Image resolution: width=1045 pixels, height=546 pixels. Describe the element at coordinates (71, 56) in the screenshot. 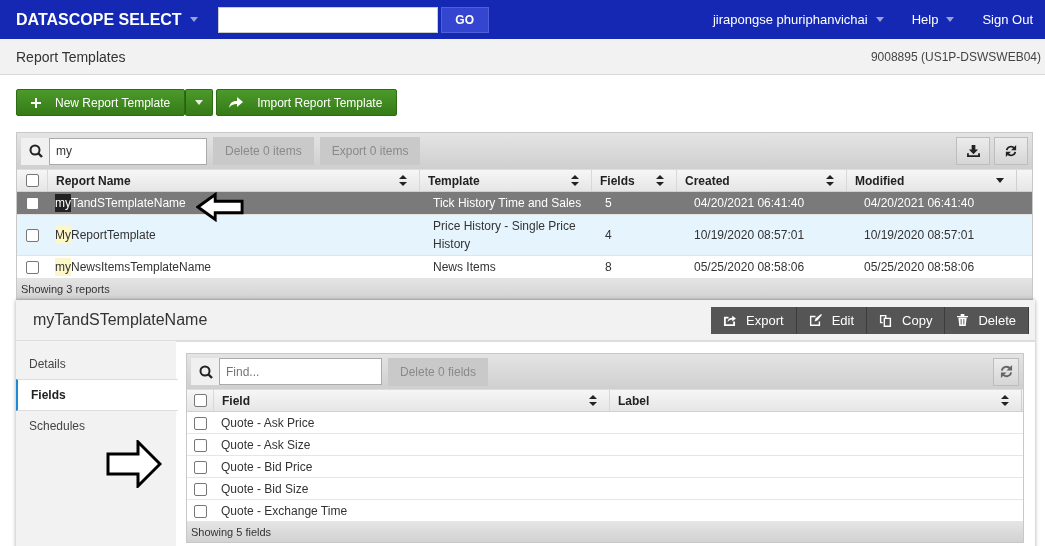

I see `page-title: Report Templates` at that location.